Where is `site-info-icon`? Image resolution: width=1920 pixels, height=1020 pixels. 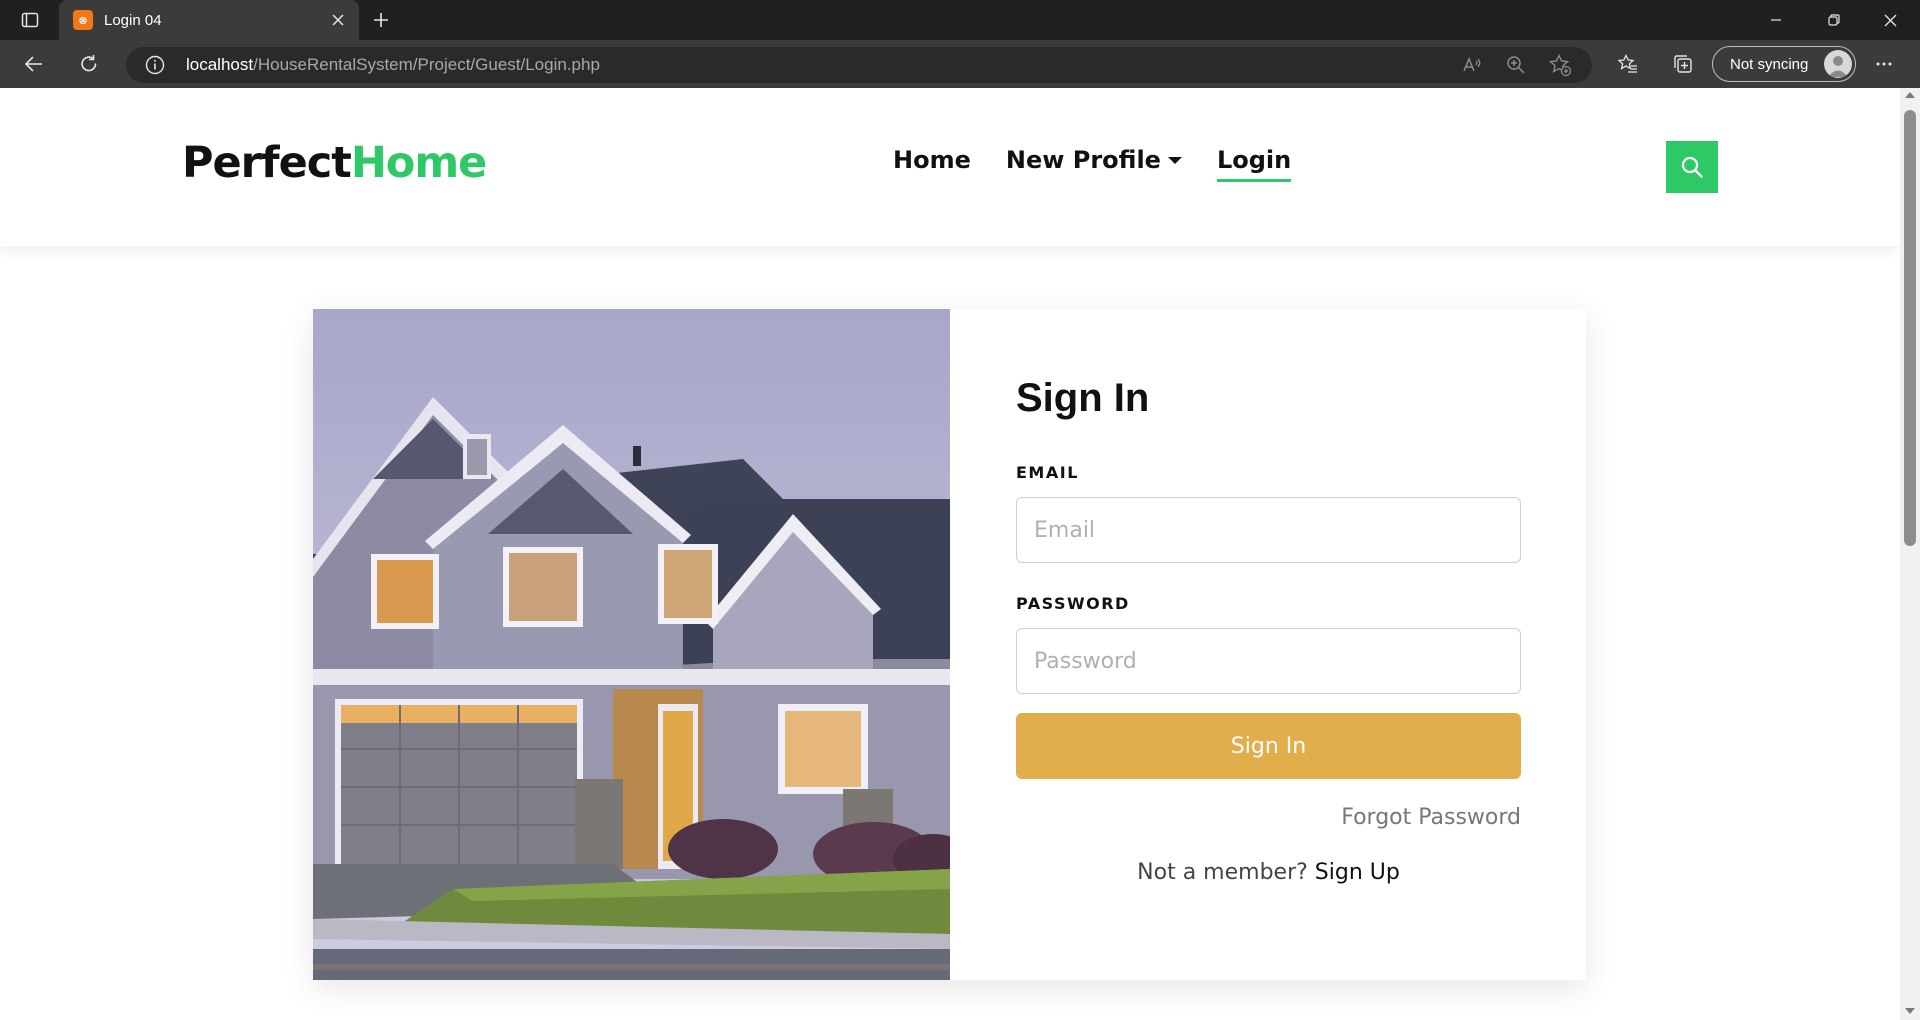
site-info-icon is located at coordinates (155, 65).